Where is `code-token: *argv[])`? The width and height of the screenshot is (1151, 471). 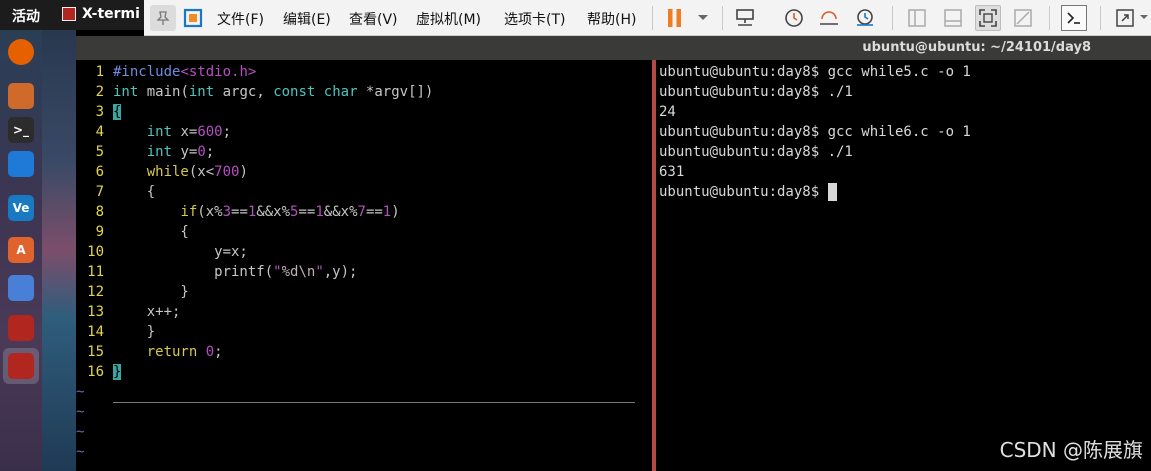
code-token: *argv[]) is located at coordinates (395, 92).